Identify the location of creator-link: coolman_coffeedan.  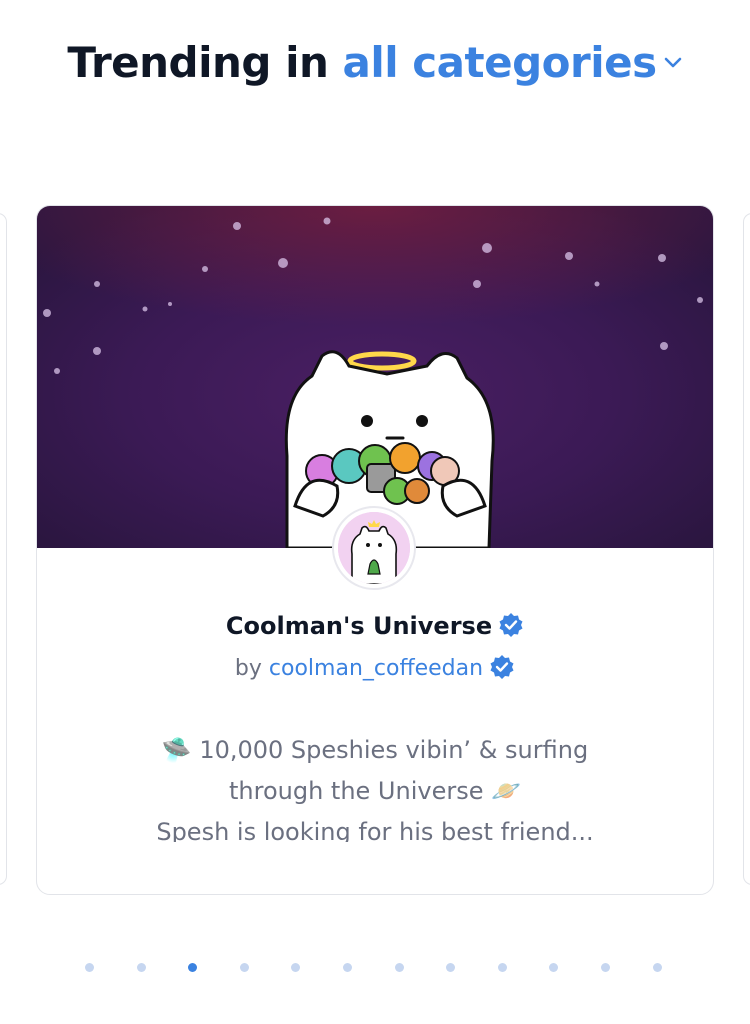
(376, 668).